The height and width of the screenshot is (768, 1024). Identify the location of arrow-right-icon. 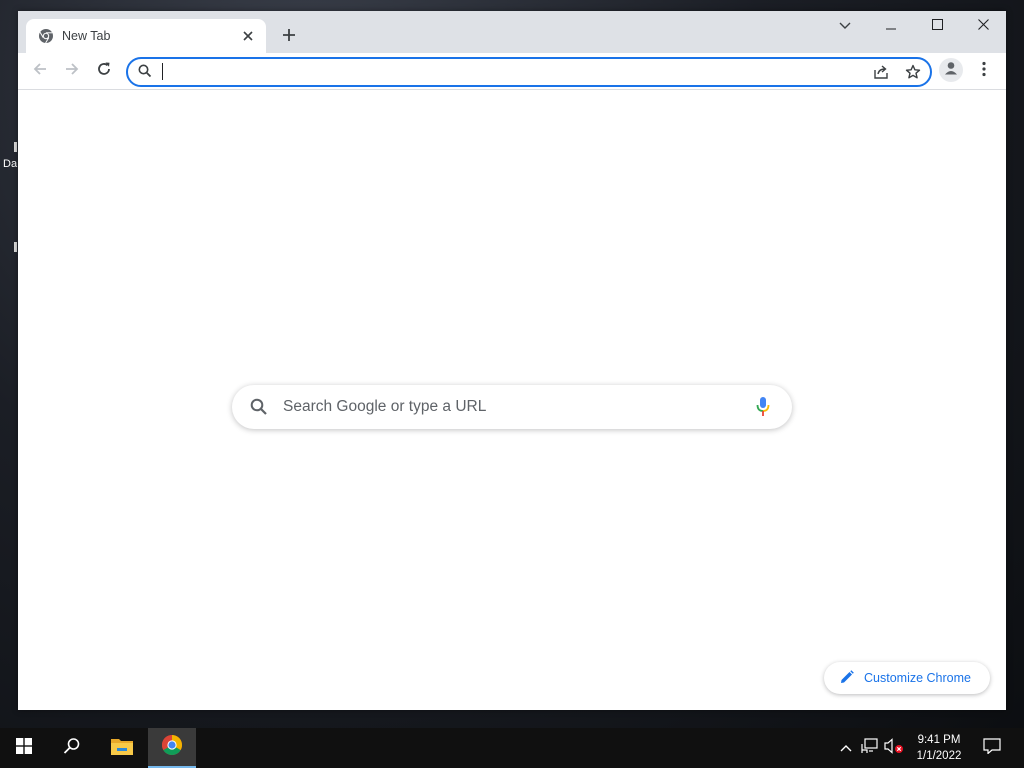
(72, 71).